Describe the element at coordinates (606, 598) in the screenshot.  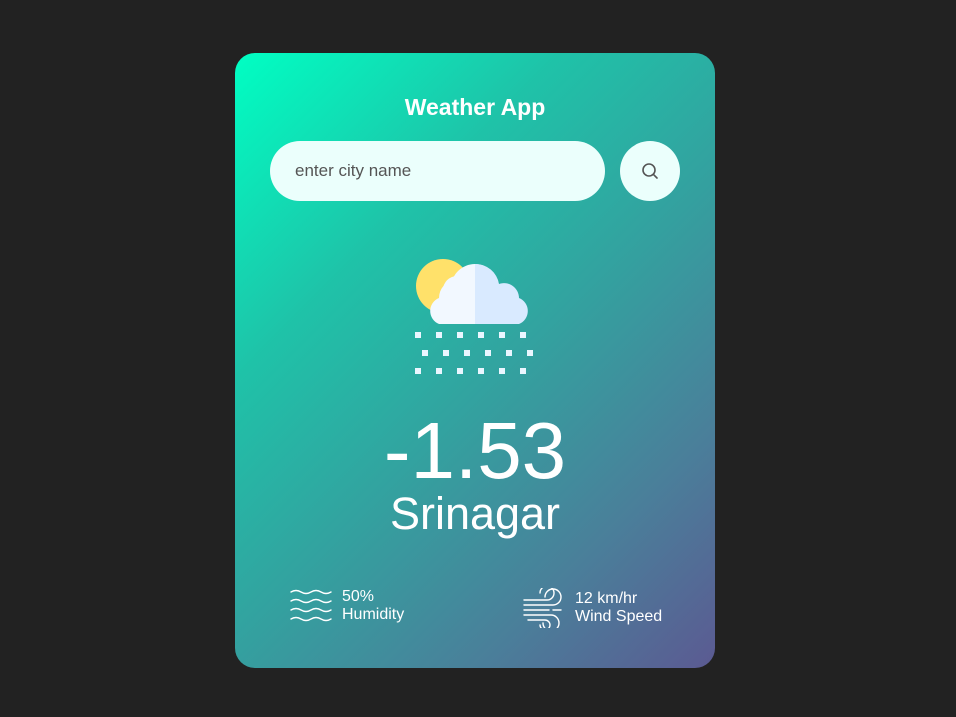
I see `wind-speed-value: 12 km/hr` at that location.